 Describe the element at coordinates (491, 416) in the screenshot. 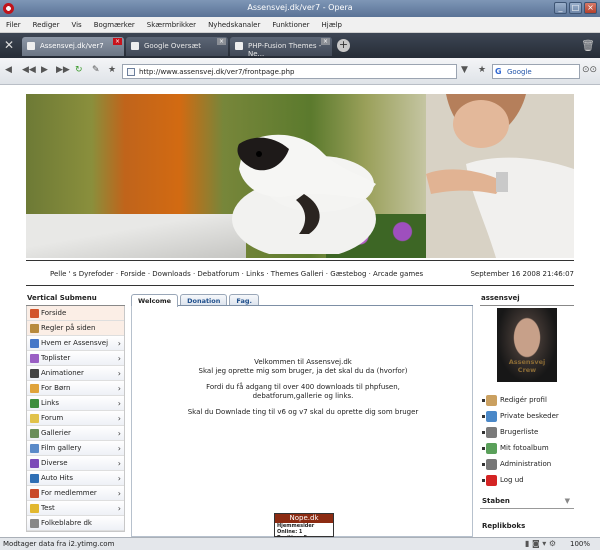

I see `messages-icon` at that location.